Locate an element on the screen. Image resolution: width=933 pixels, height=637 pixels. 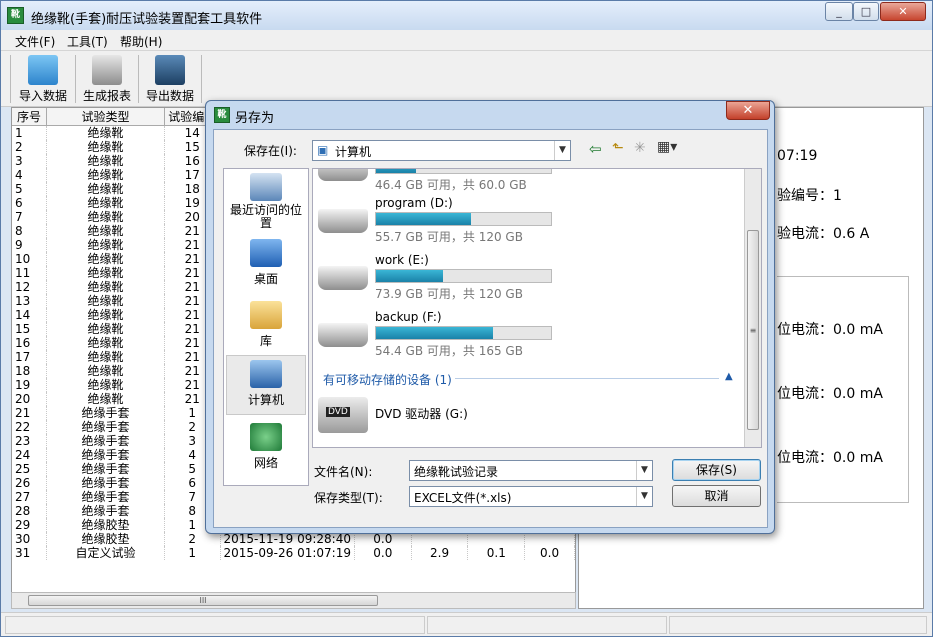
drive-item: program (D:) 55.7 GB 可用，共 120 GB is located at coordinates (528, 219).